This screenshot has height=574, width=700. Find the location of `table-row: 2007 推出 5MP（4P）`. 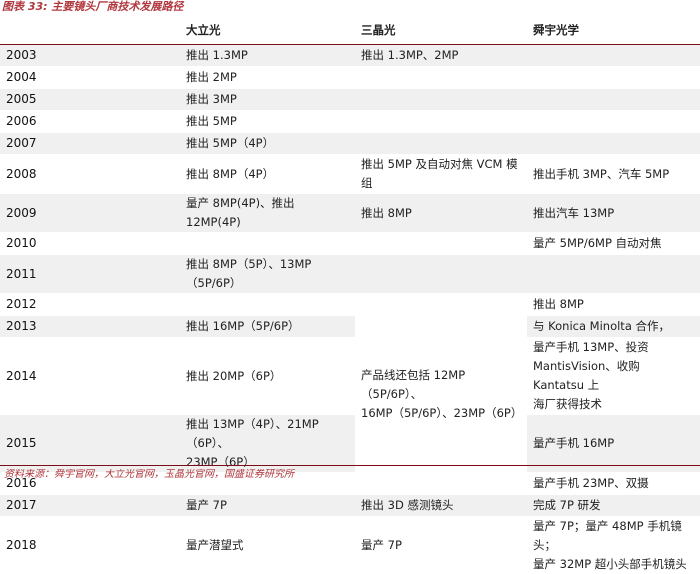

table-row: 2007 推出 5MP（4P） is located at coordinates (350, 144).